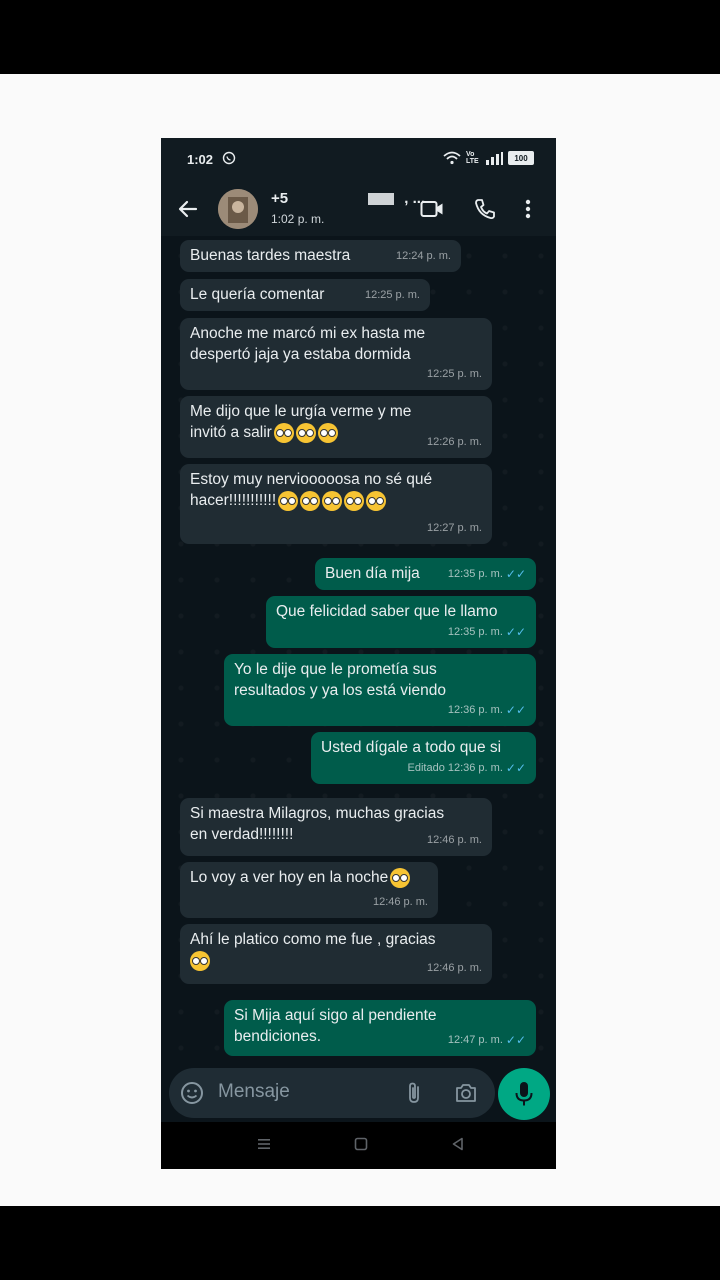 The height and width of the screenshot is (1280, 720). Describe the element at coordinates (423, 256) in the screenshot. I see `message-time: 12:24 p. m.` at that location.